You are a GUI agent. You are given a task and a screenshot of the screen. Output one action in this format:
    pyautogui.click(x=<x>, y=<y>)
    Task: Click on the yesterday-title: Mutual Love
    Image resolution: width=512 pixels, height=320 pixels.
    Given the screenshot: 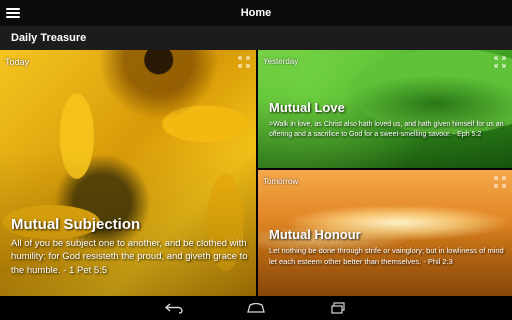 What is the action you would take?
    pyautogui.click(x=307, y=107)
    